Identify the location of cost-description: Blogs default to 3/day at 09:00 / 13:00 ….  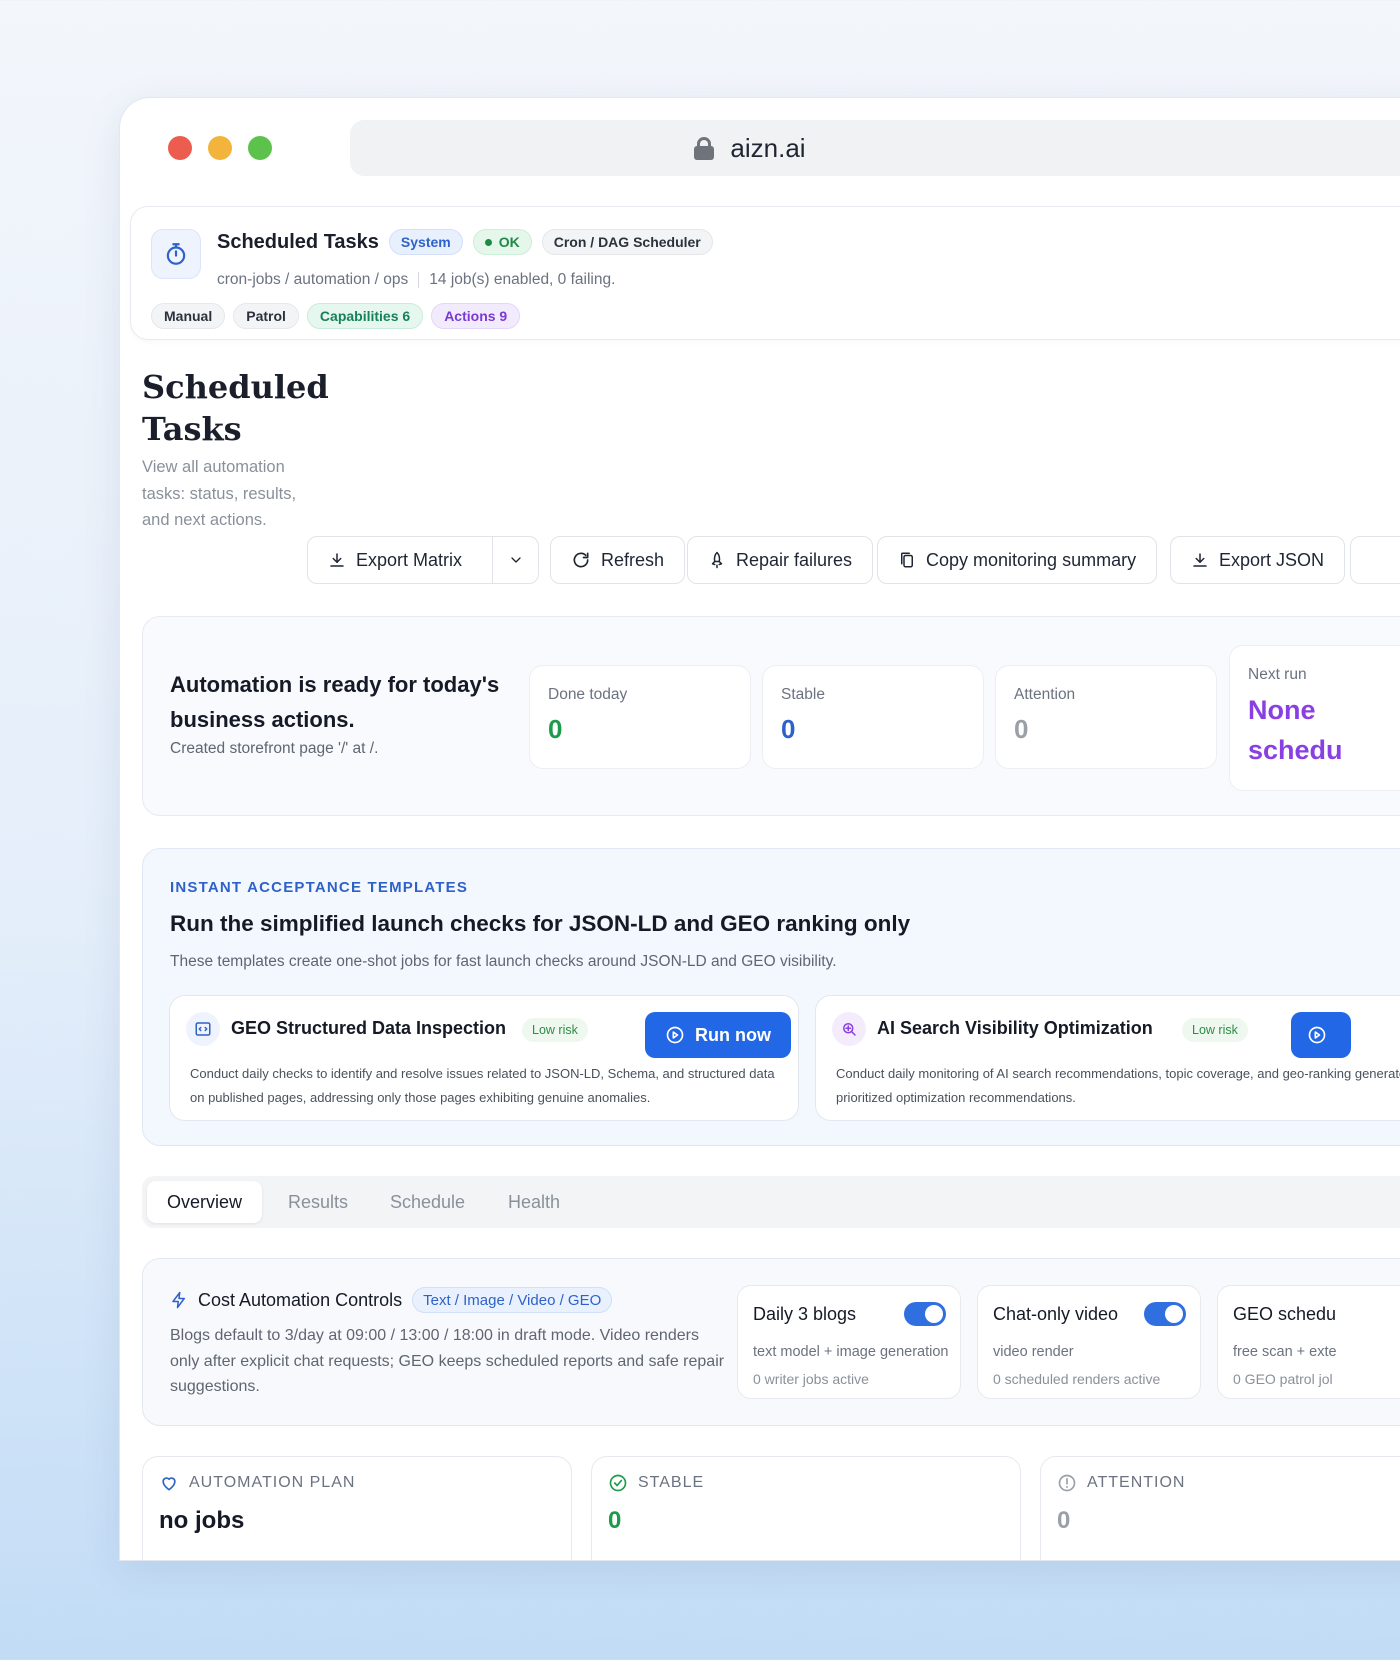
(447, 1361).